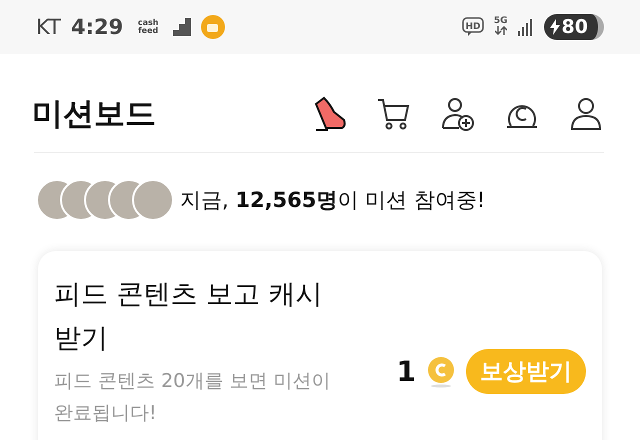  I want to click on network-type: 5G, so click(501, 27).